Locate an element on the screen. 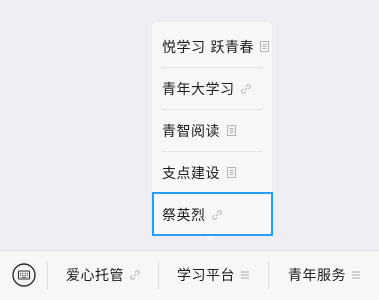 The image size is (379, 300). tab-xuexi-pingtai: 学习平台 is located at coordinates (213, 275).